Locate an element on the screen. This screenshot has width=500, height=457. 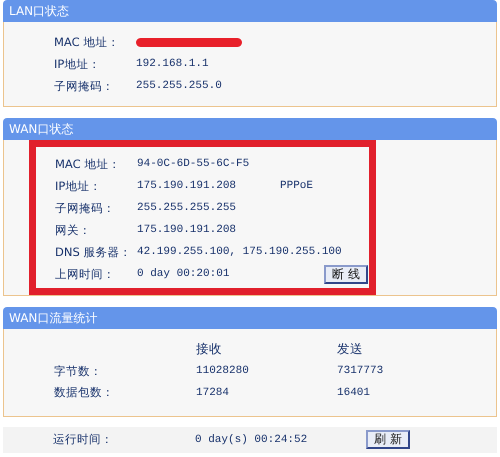
field-label: 运行时间： is located at coordinates (83, 439).